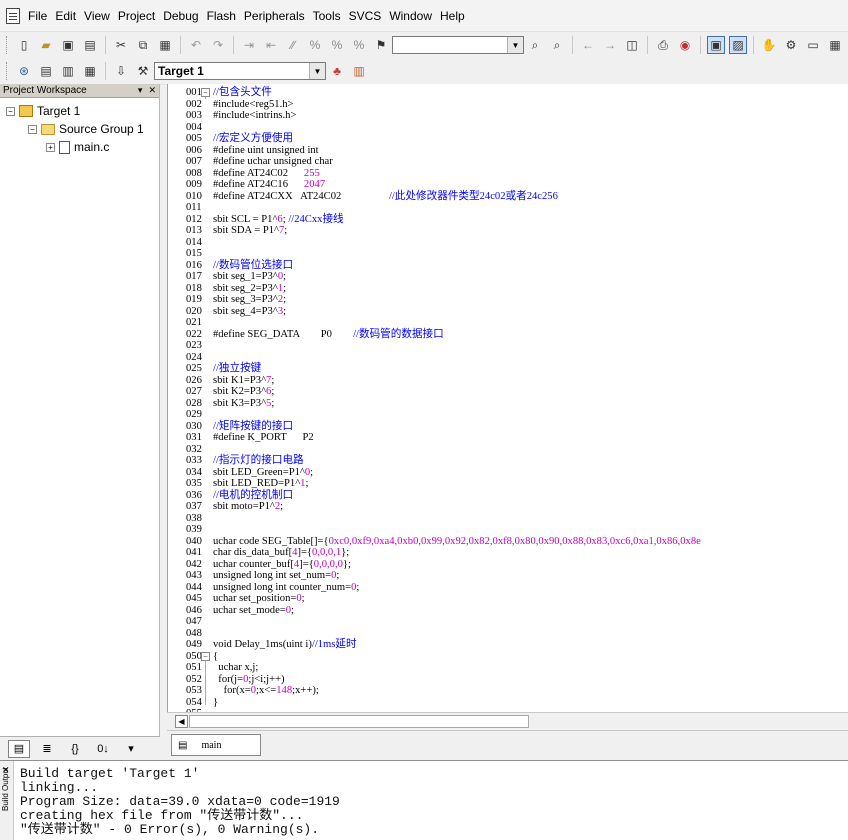 This screenshot has width=848, height=840. Describe the element at coordinates (75, 749) in the screenshot. I see `functions-tab-icon: {}` at that location.